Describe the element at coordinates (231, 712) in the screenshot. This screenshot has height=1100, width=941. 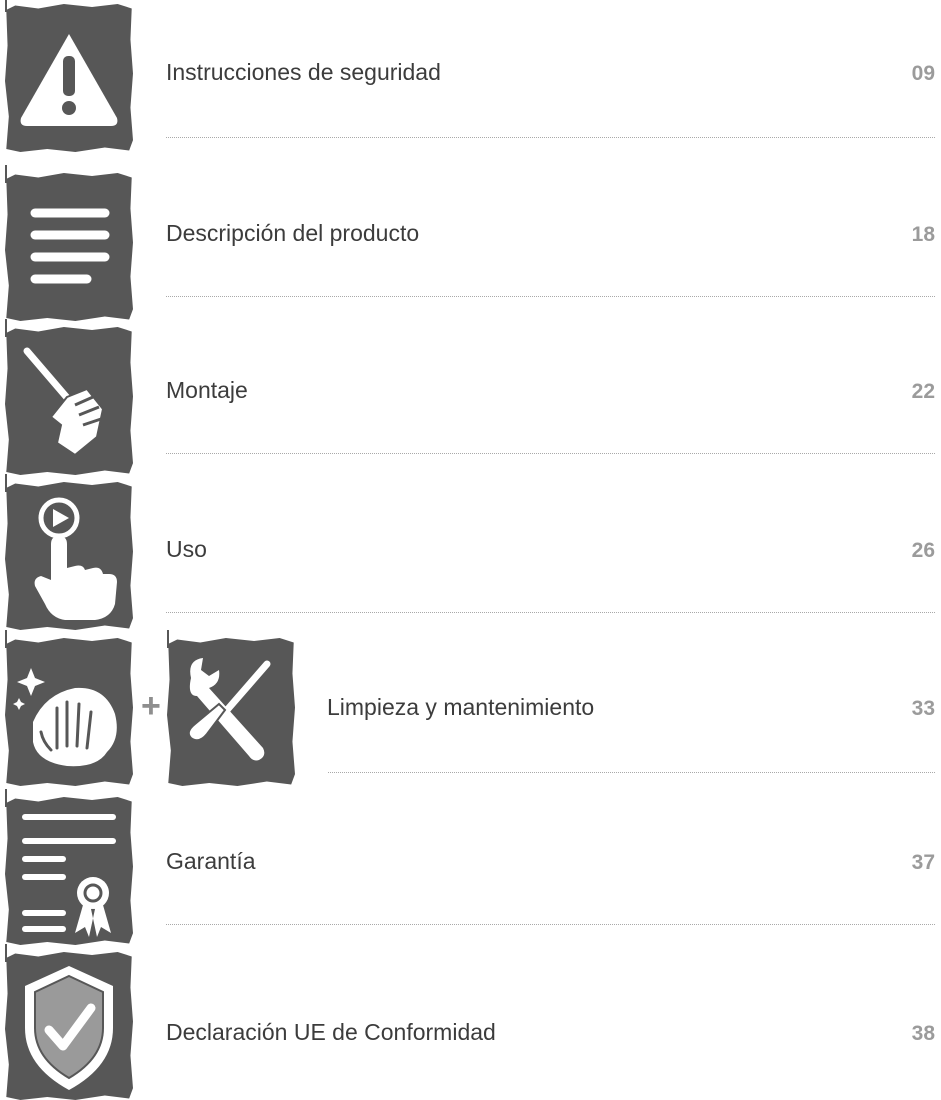
I see `wrench-screwdriver-icon` at that location.